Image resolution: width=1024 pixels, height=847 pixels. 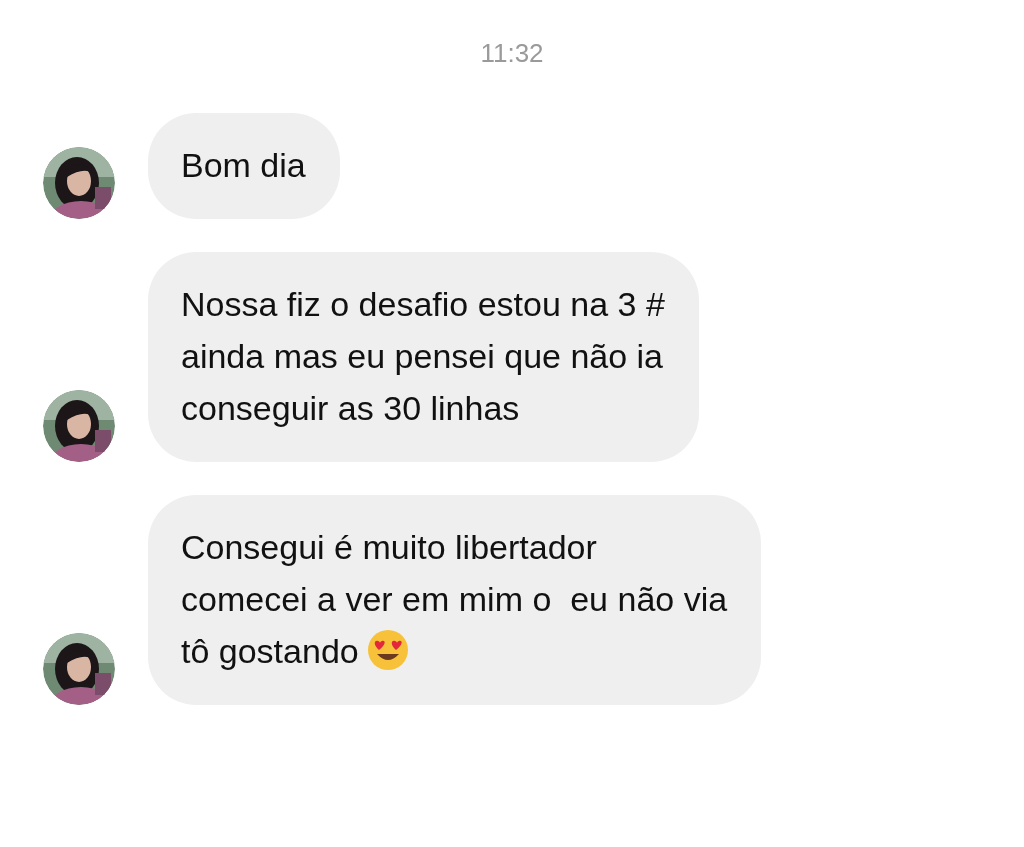 What do you see at coordinates (512, 53) in the screenshot?
I see `timestamp: 11:32` at bounding box center [512, 53].